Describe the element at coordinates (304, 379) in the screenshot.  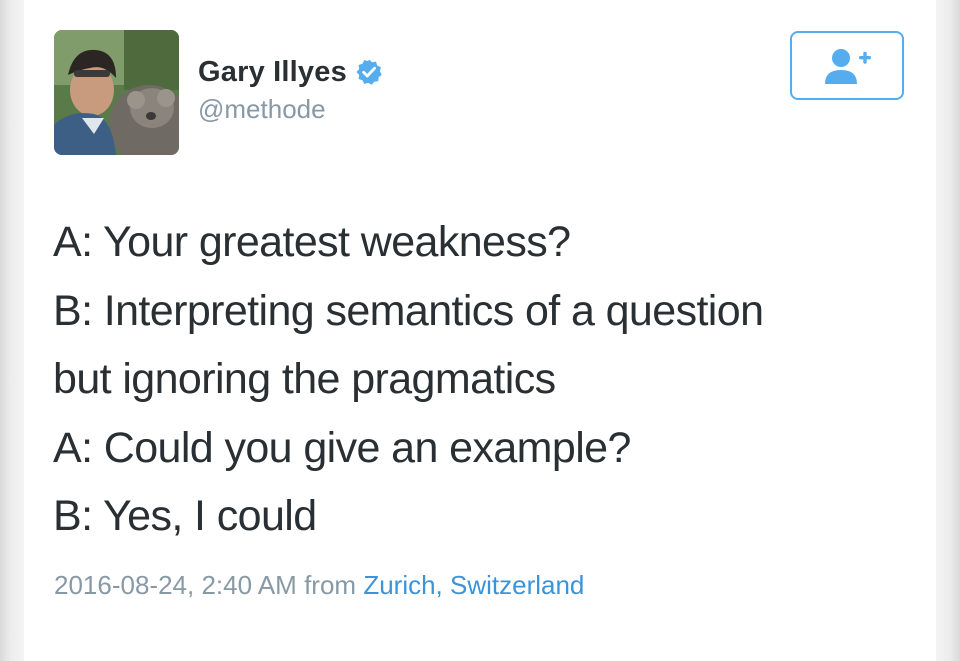
I see `tweet-line: but ignoring the pragmatics` at that location.